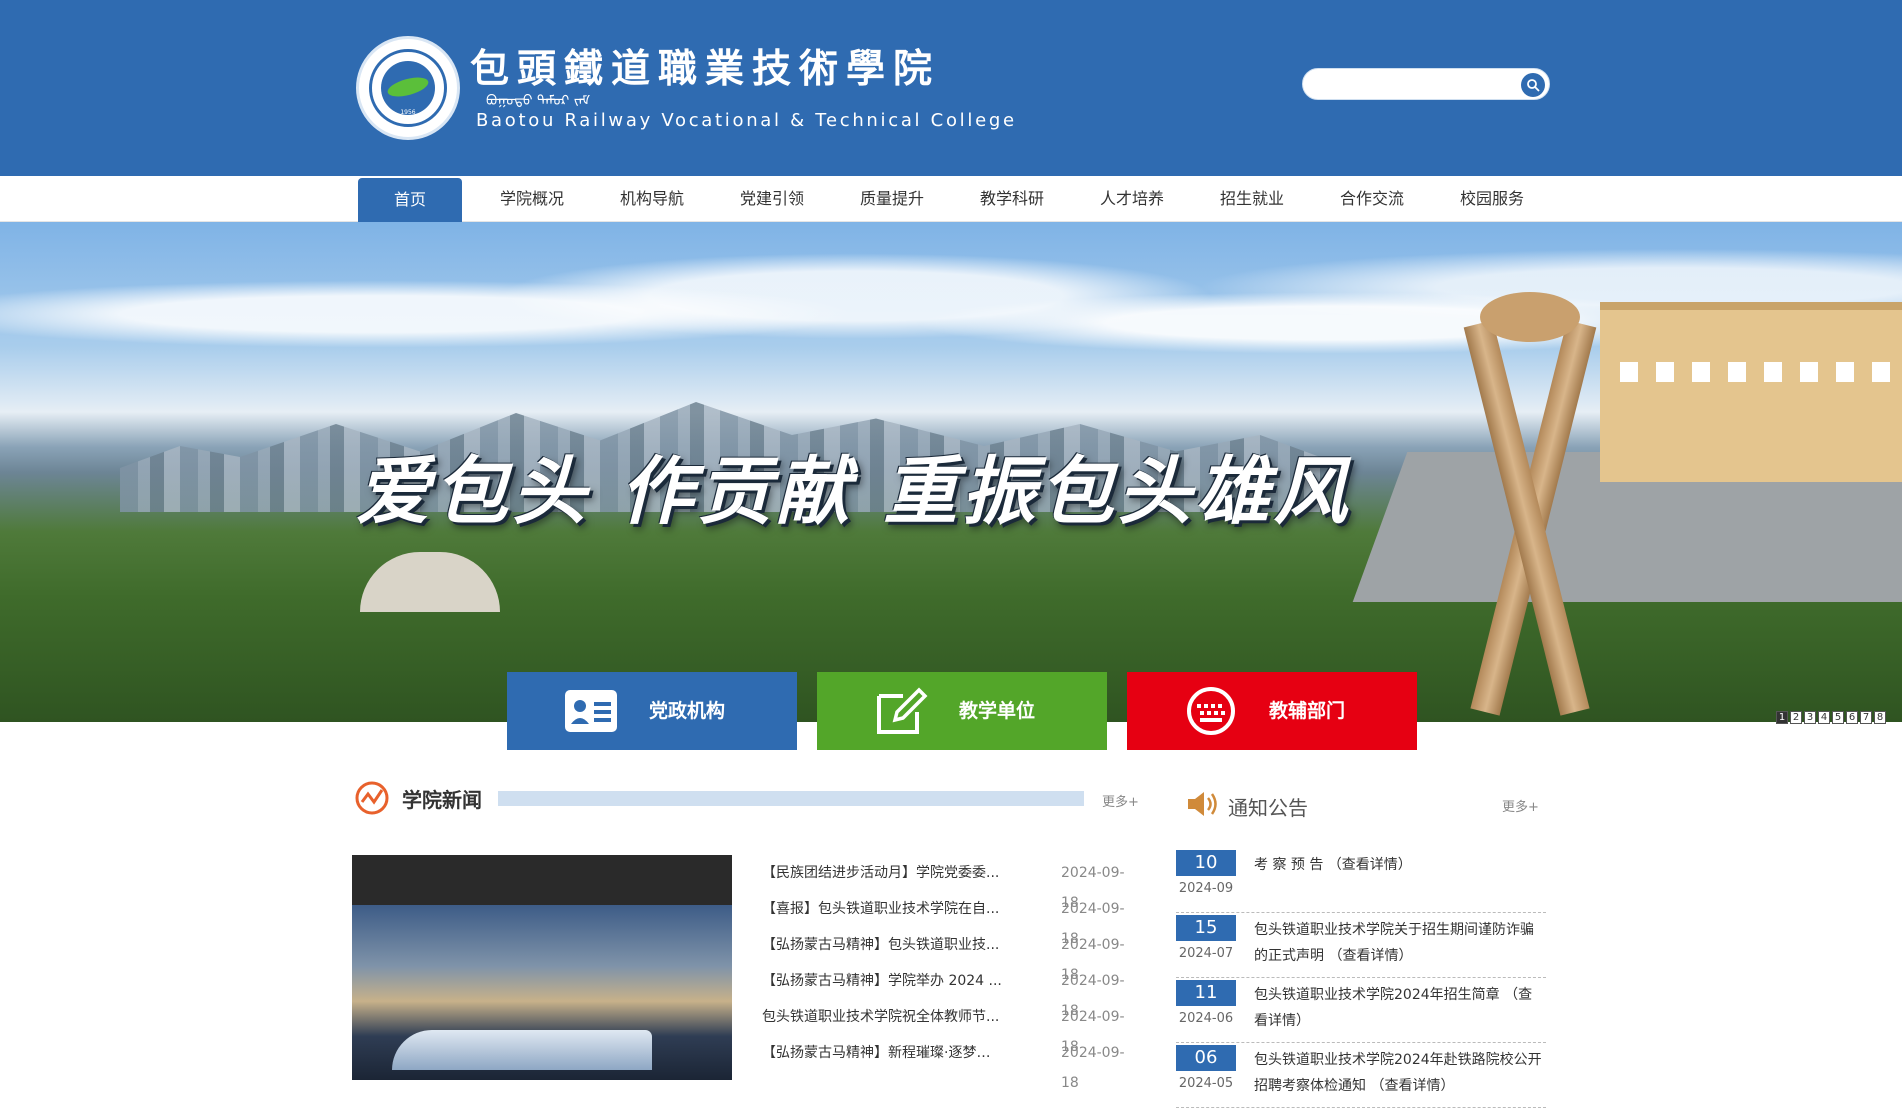 Image resolution: width=1902 pixels, height=1108 pixels. Describe the element at coordinates (652, 199) in the screenshot. I see `nav-item-organizations: 机构导航` at that location.